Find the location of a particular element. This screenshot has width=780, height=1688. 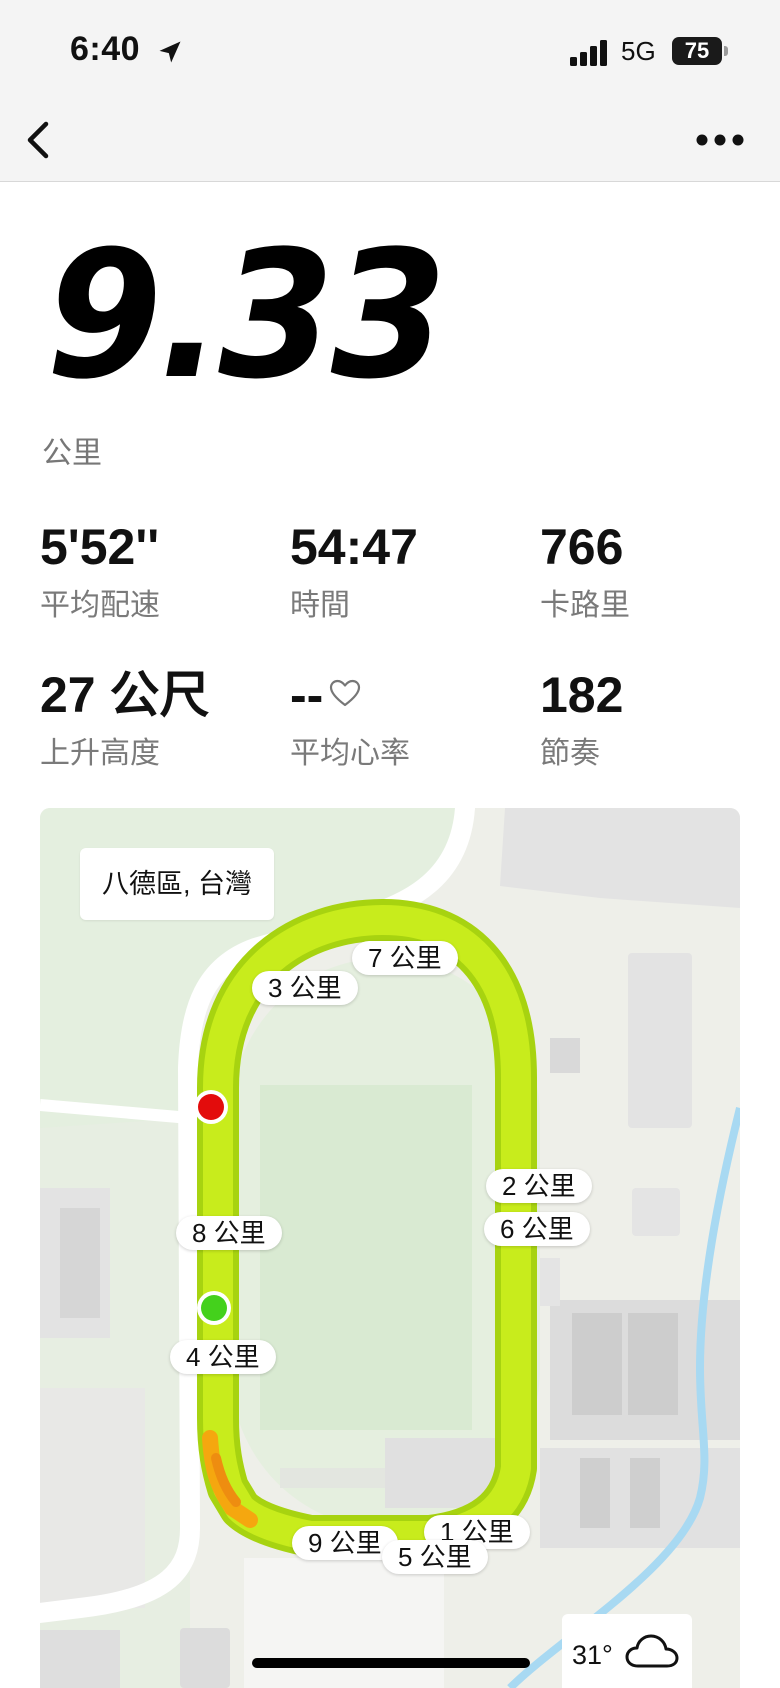

km-marker: 4 公里 is located at coordinates (223, 1357).